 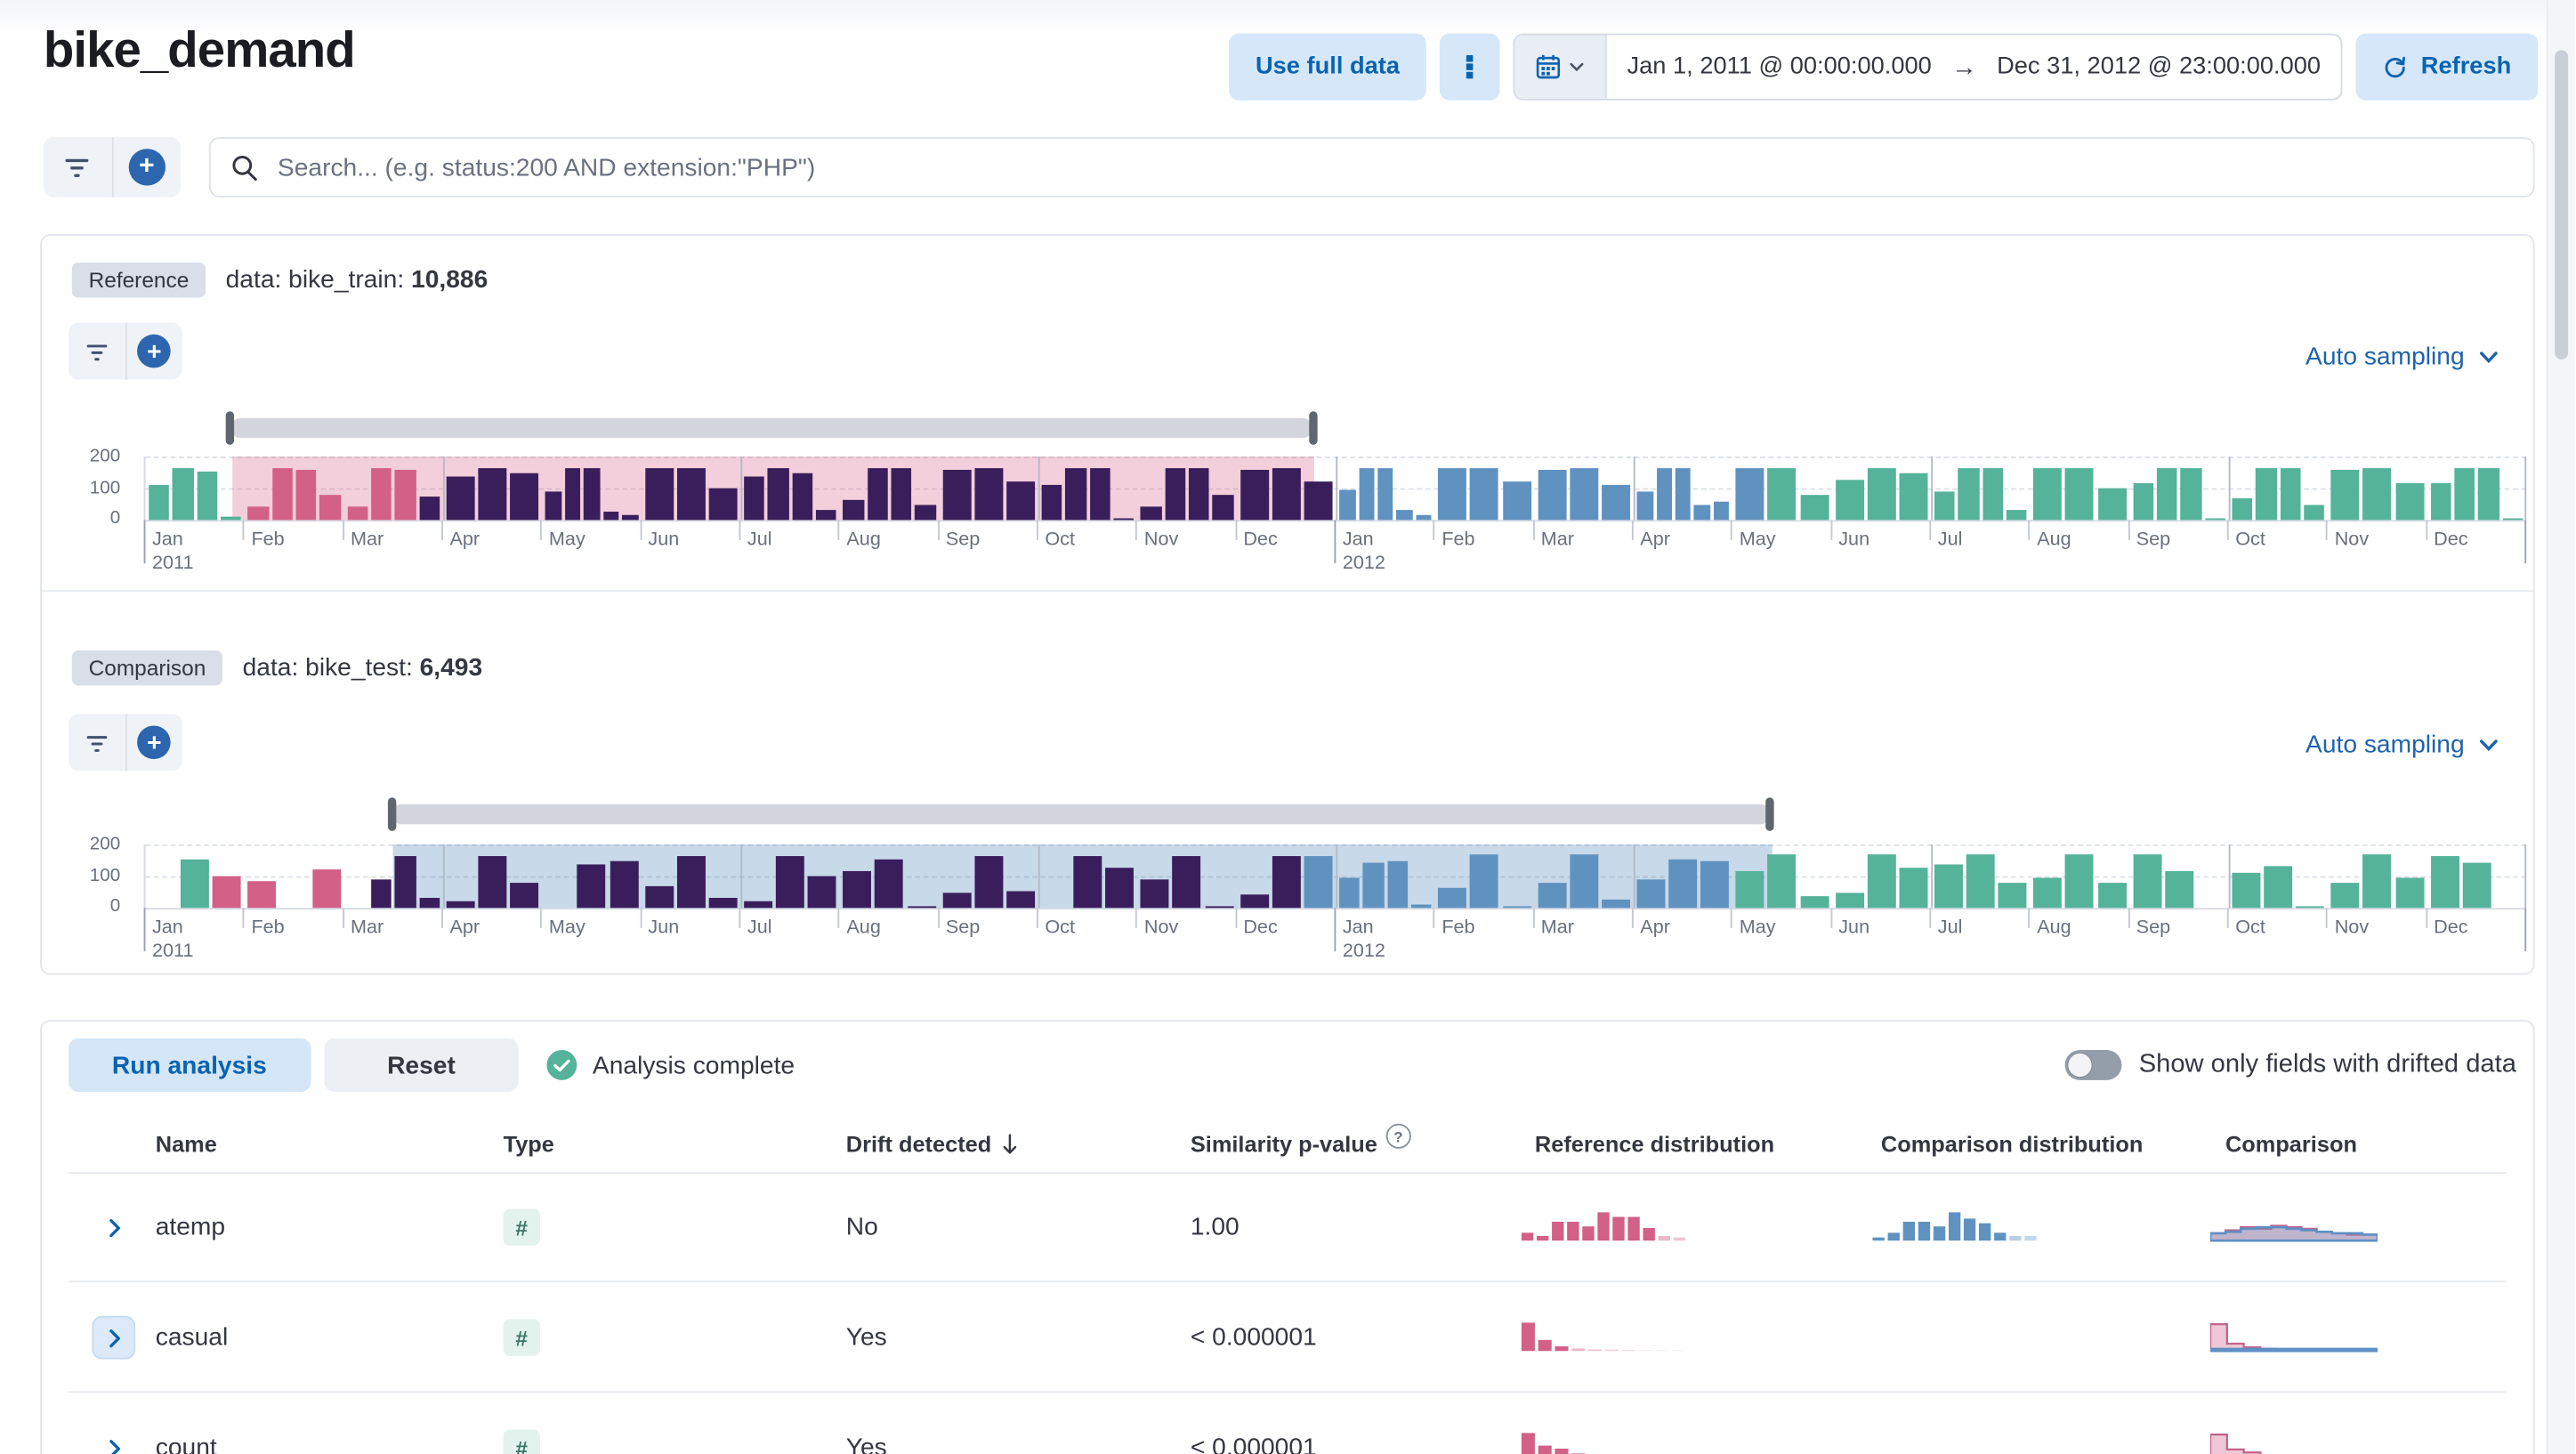 I want to click on show-drifted-toggle, so click(x=2093, y=1065).